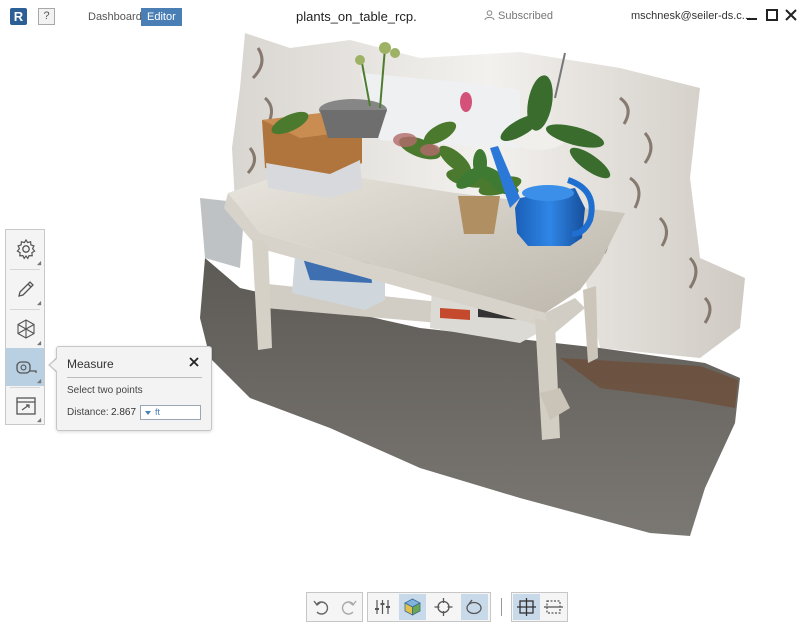 The height and width of the screenshot is (628, 800). I want to click on view-group, so click(429, 607).